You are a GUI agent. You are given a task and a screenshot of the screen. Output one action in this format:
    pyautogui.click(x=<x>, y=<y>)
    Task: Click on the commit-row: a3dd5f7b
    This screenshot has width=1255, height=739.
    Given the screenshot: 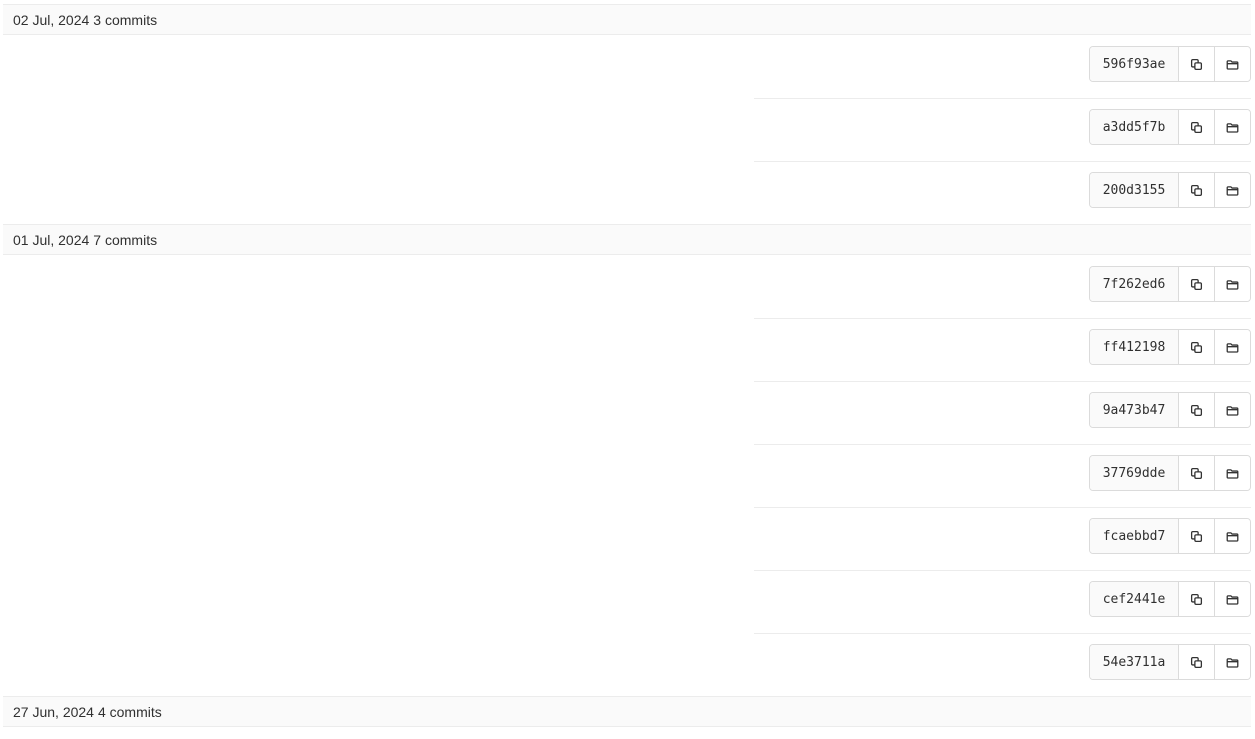 What is the action you would take?
    pyautogui.click(x=627, y=129)
    